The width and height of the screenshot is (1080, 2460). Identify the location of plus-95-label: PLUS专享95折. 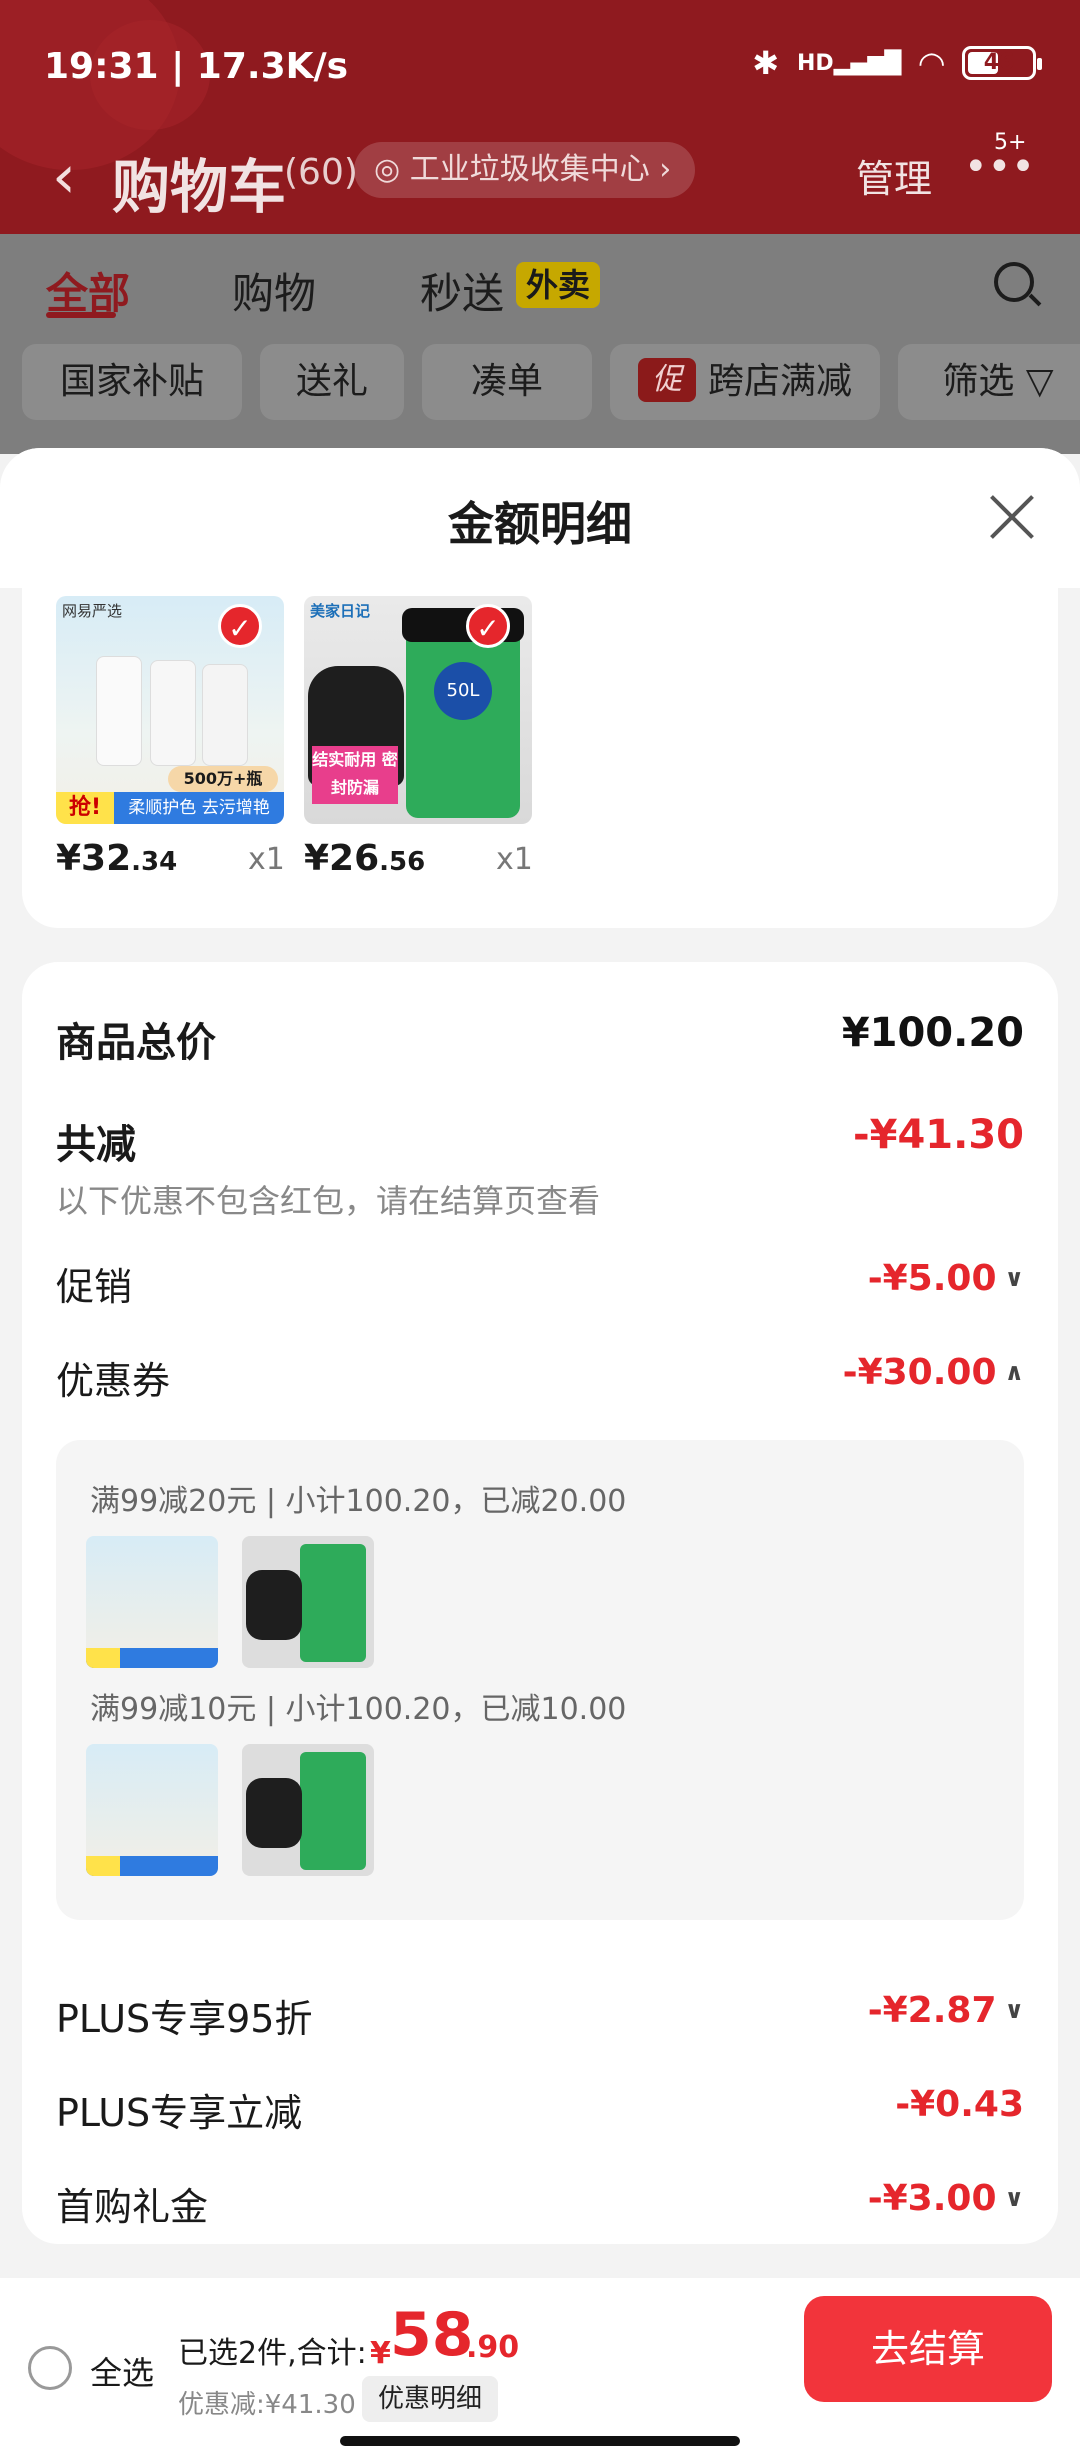
(184, 2019).